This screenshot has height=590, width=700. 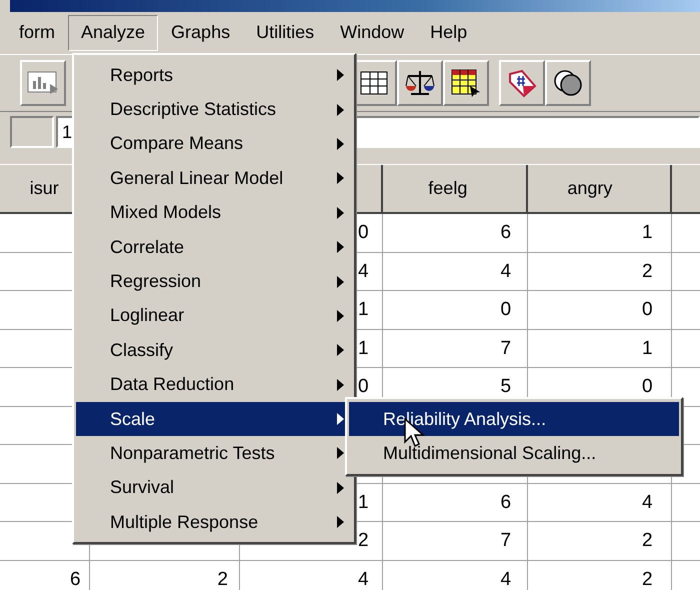 I want to click on tag-icon, so click(x=522, y=83).